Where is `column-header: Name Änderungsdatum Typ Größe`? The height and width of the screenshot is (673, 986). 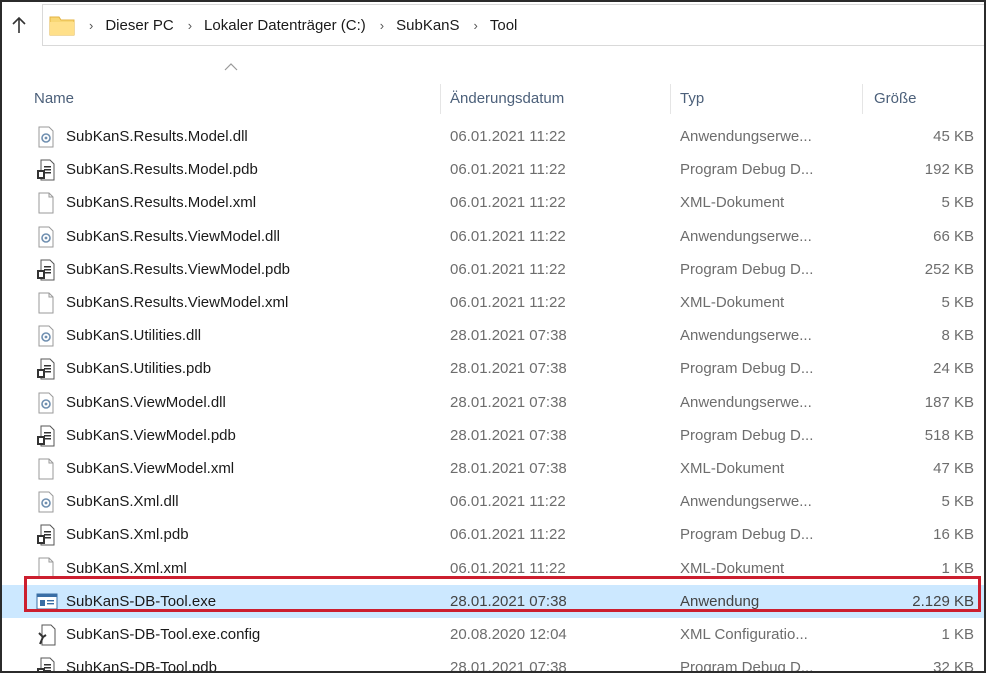 column-header: Name Änderungsdatum Typ Größe is located at coordinates (493, 98).